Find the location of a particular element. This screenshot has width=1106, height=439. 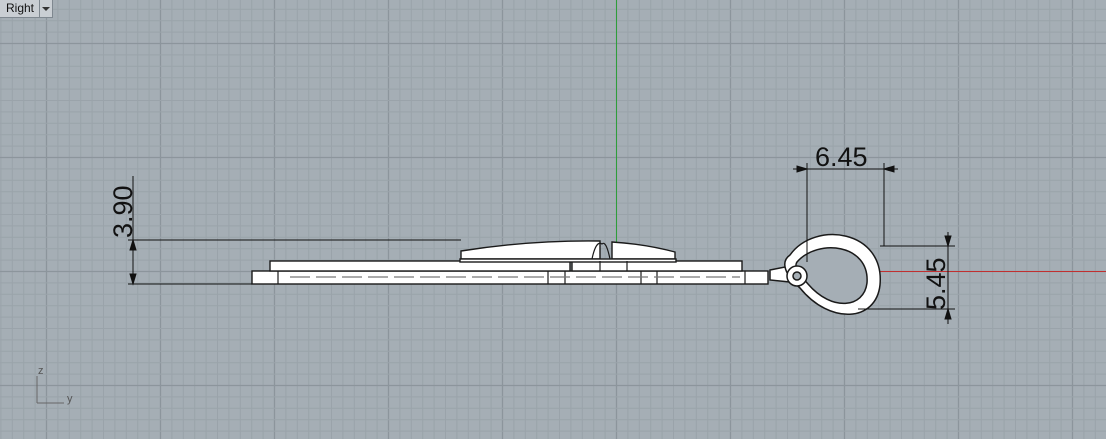

viewport-title: Right is located at coordinates (19, 8).